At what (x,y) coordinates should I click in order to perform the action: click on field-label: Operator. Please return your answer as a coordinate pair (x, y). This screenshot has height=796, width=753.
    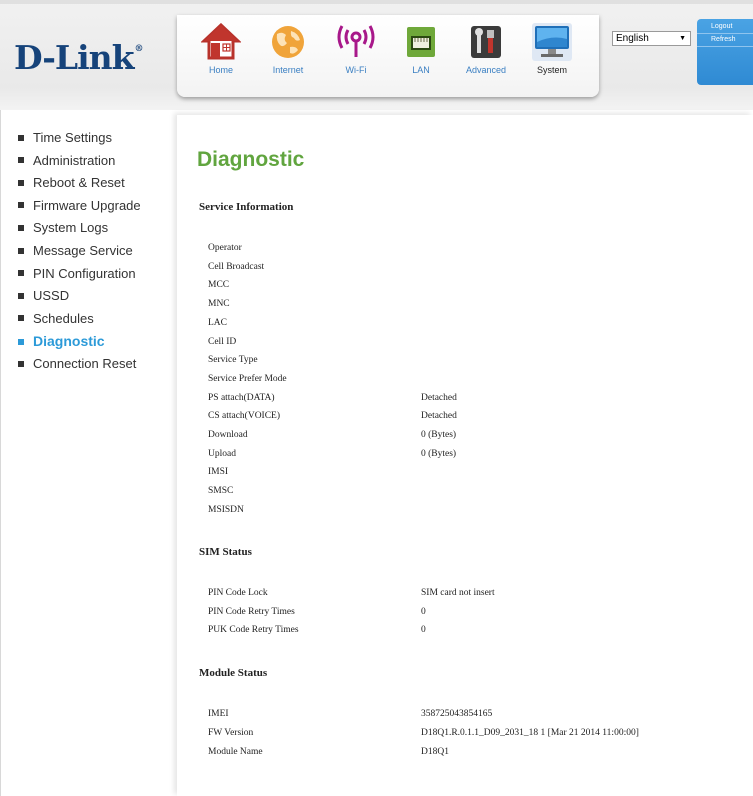
    Looking at the image, I should click on (225, 248).